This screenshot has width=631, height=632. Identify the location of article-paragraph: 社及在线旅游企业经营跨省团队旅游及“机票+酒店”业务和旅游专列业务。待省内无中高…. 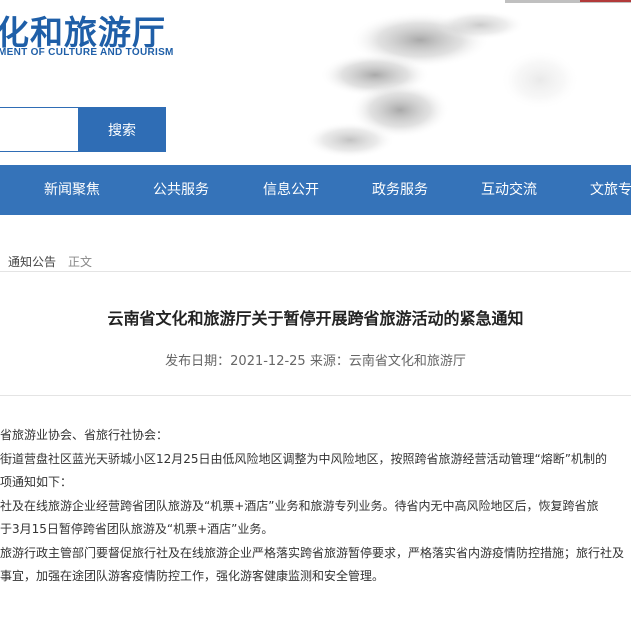
(299, 505).